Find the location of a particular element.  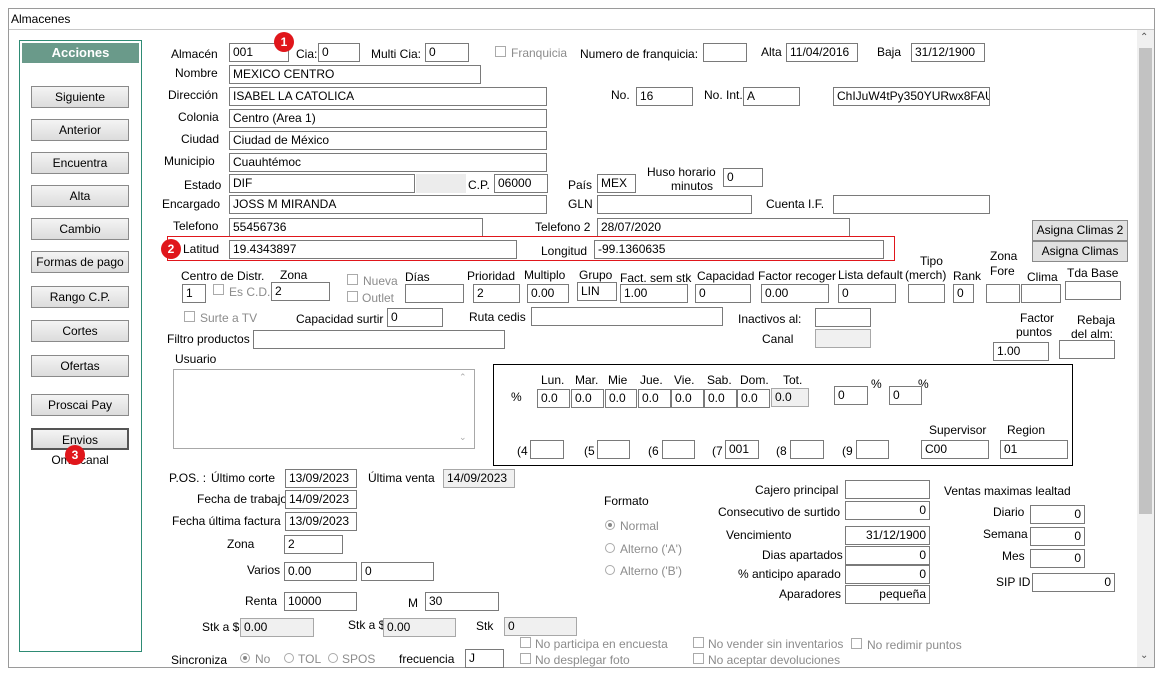

varios-field-2: 0 is located at coordinates (397, 571).